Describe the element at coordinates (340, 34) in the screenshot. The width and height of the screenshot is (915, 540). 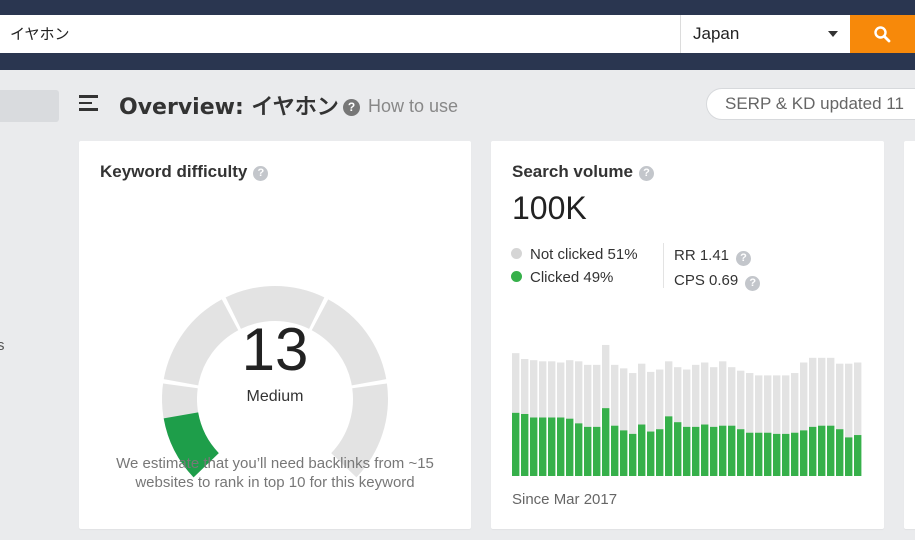
I see `keyword-search-input: イヤホン` at that location.